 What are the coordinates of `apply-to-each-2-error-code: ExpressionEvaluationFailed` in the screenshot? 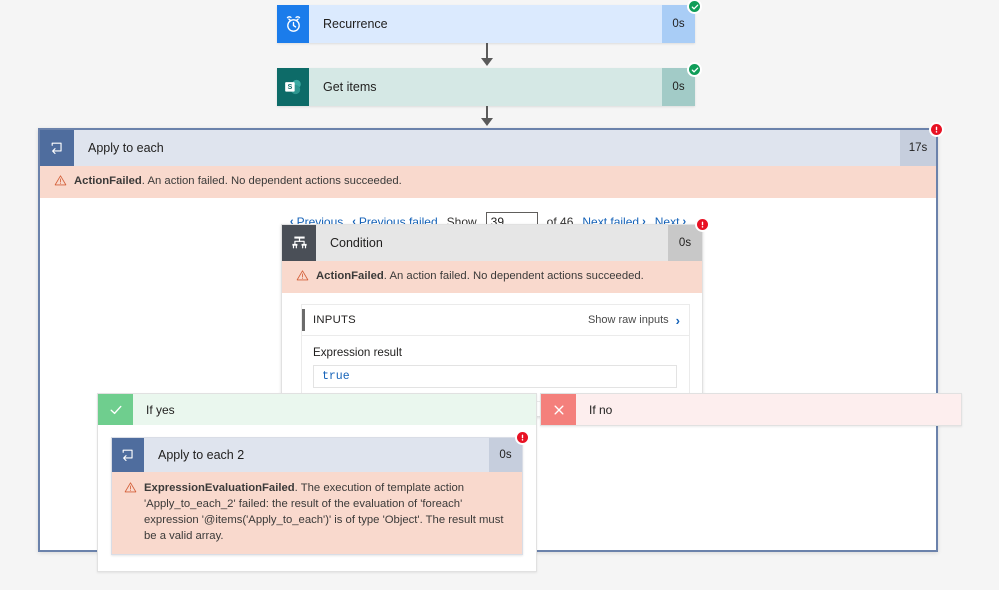 It's located at (219, 488).